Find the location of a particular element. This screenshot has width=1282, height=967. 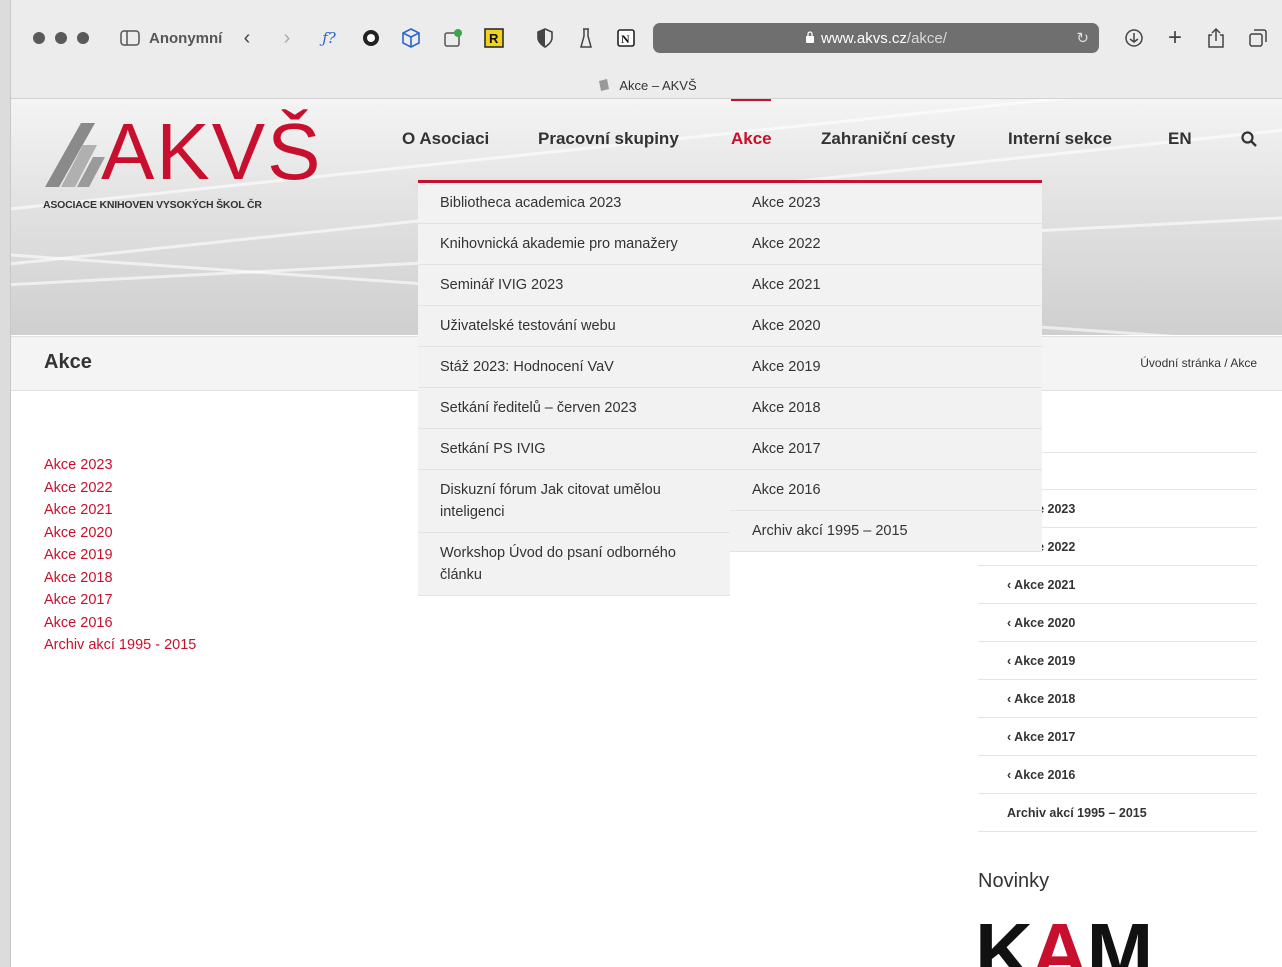

downloads-icon is located at coordinates (1134, 38).